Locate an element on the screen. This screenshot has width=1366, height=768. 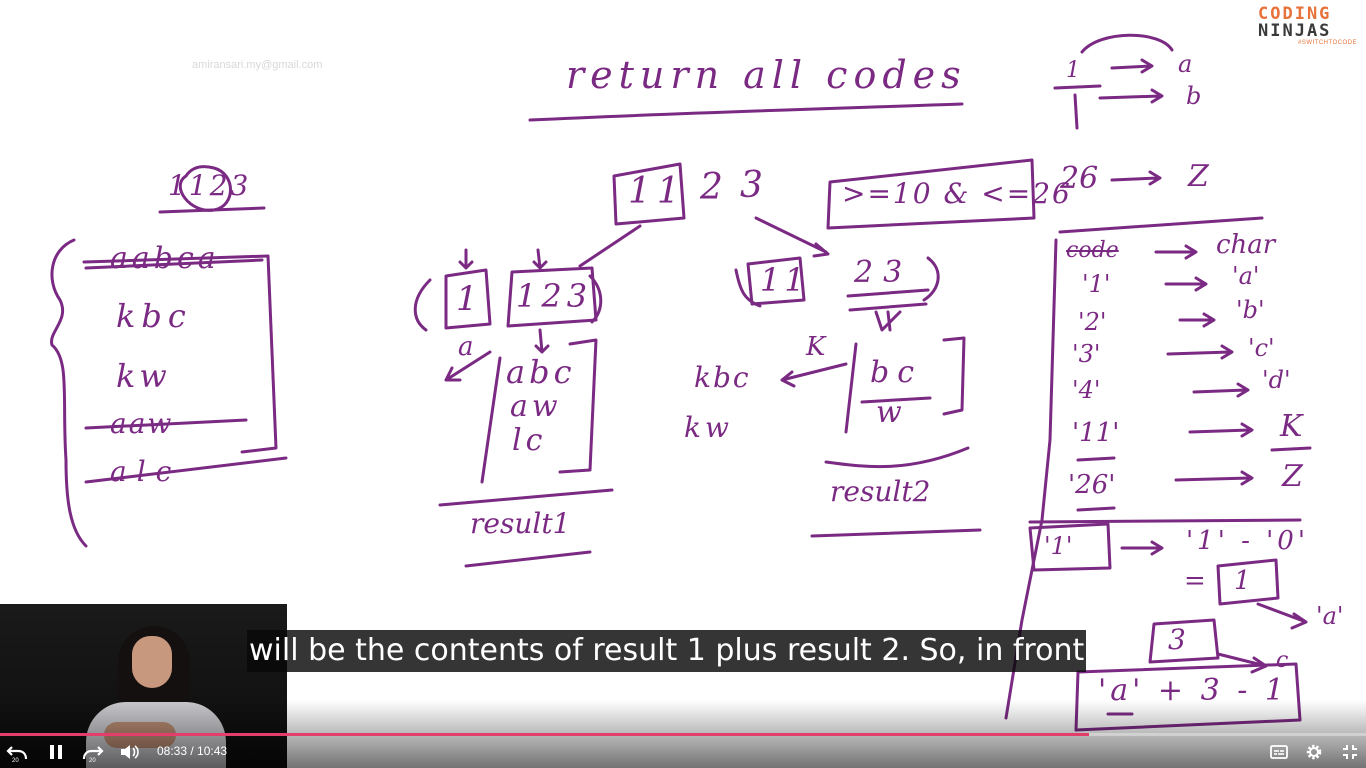
table-code: '1' is located at coordinates (1096, 284).